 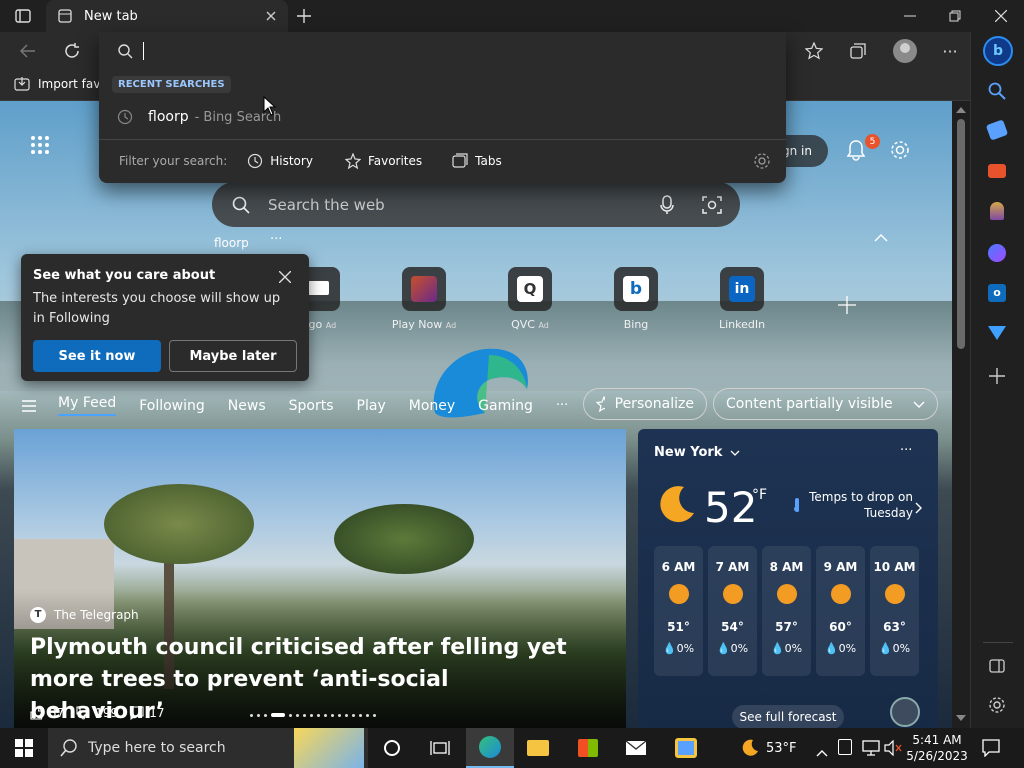 I want to click on taskbar-clock: 5:41 AM 5/26/2023, so click(x=937, y=748).